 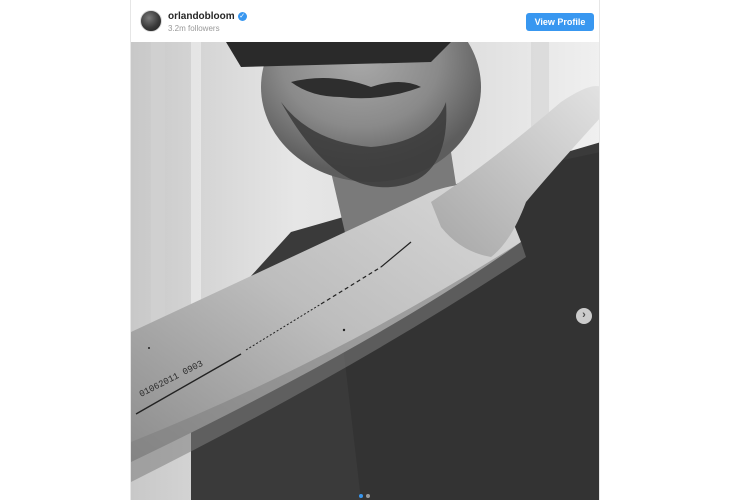 What do you see at coordinates (242, 16) in the screenshot?
I see `verified-badge-icon: ✓` at bounding box center [242, 16].